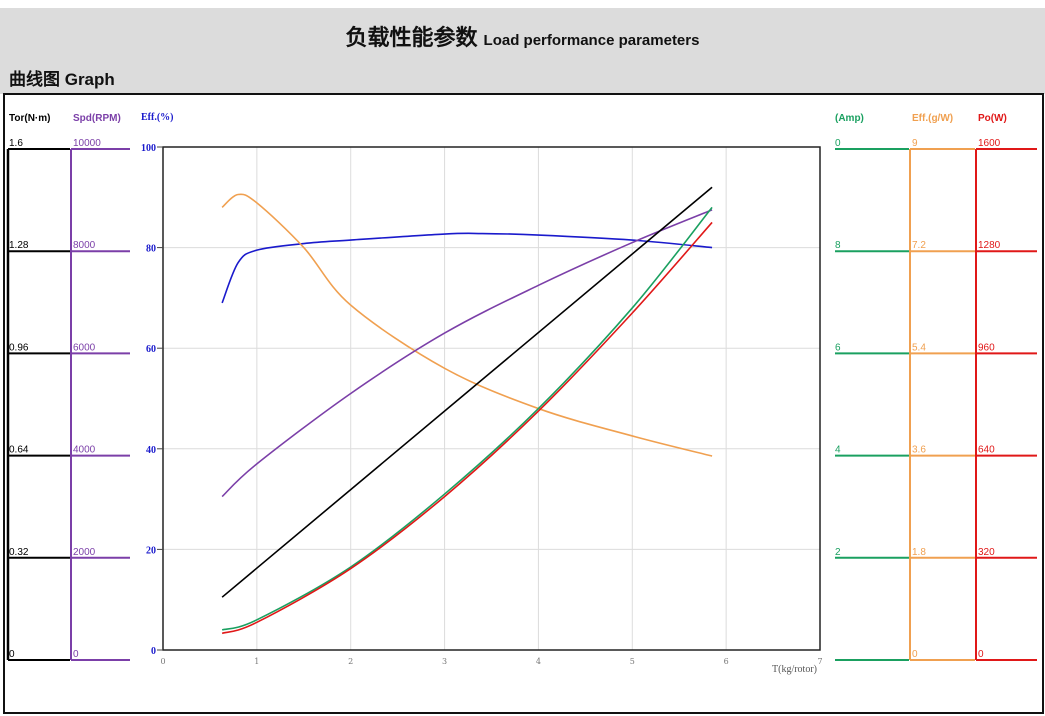 The width and height of the screenshot is (1045, 716). Describe the element at coordinates (84, 347) in the screenshot. I see `tick-label-spd: 6000` at that location.